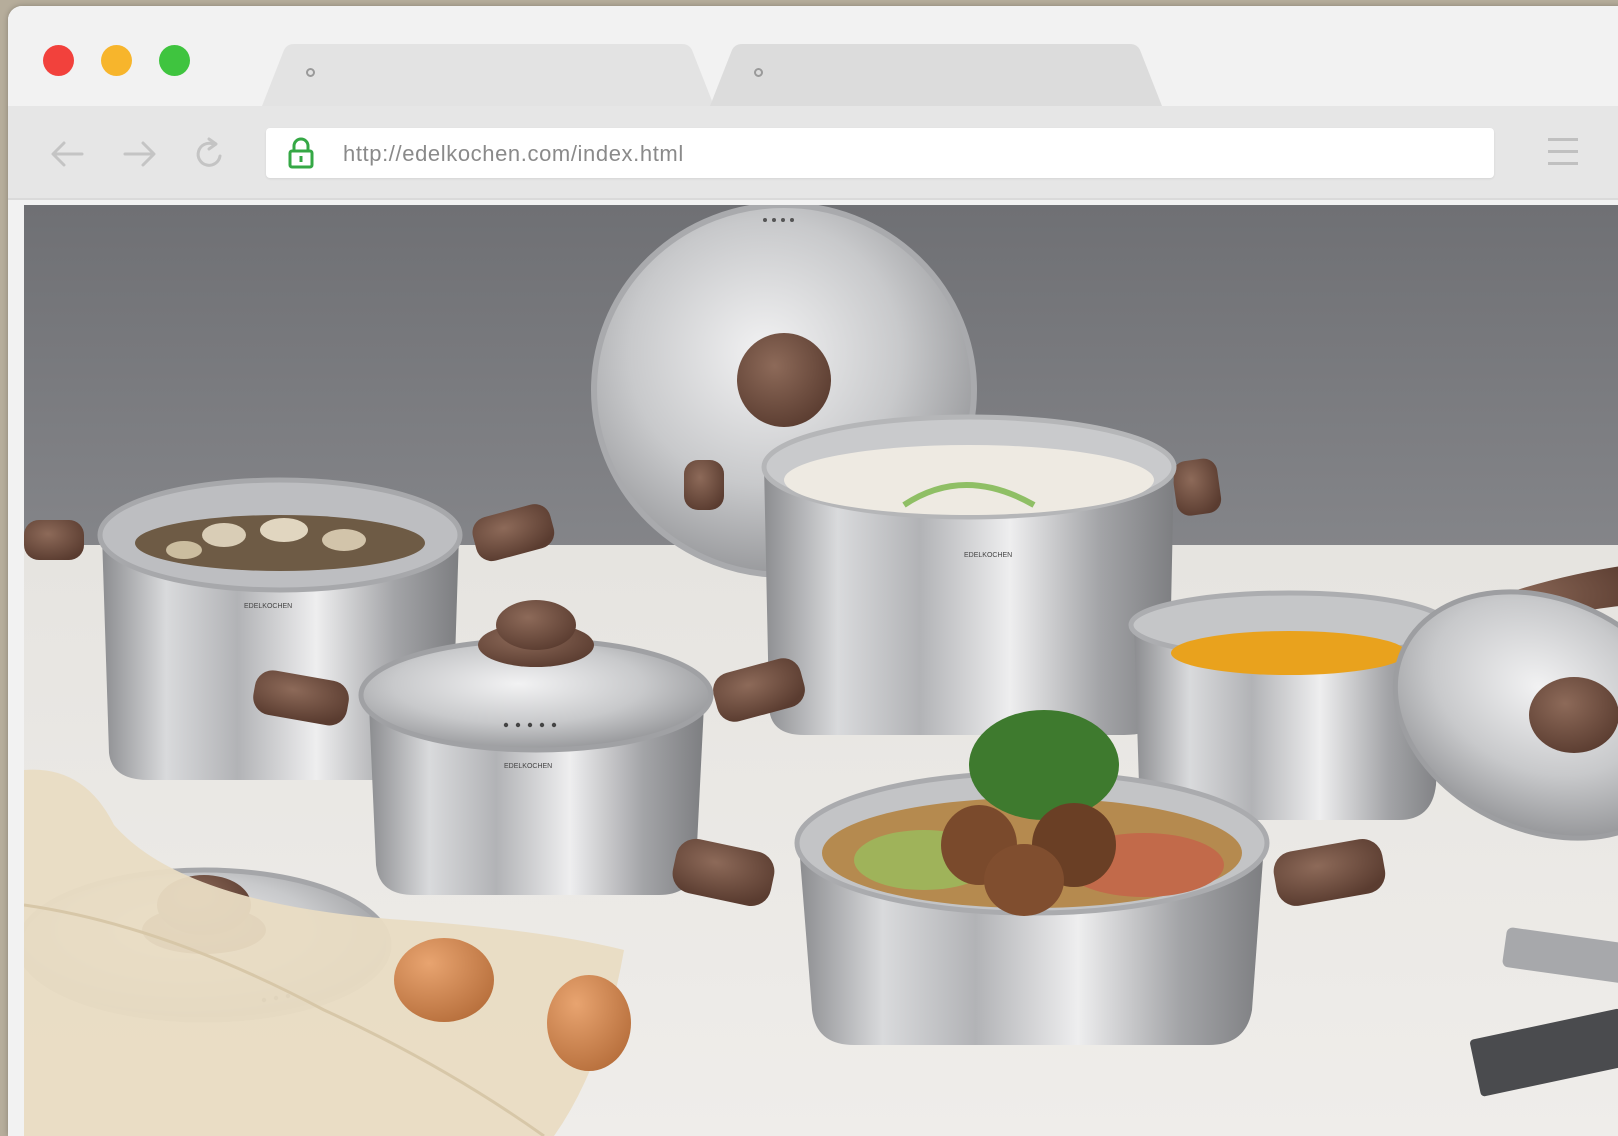  I want to click on arrow-left-icon, so click(67, 154).